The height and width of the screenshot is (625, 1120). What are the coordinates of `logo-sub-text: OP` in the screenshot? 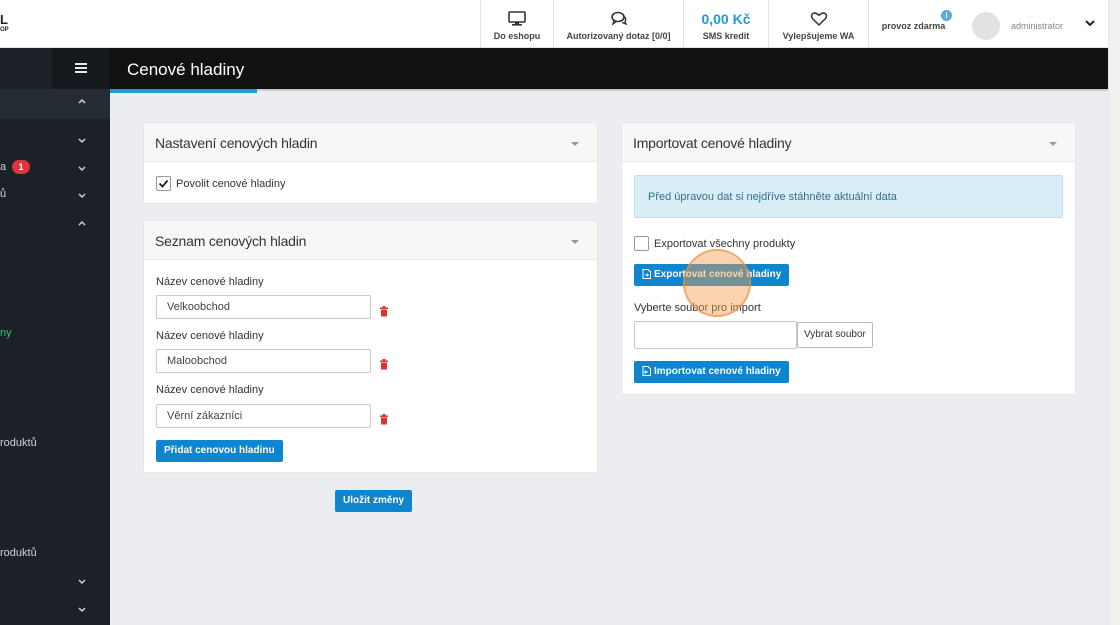 It's located at (4, 30).